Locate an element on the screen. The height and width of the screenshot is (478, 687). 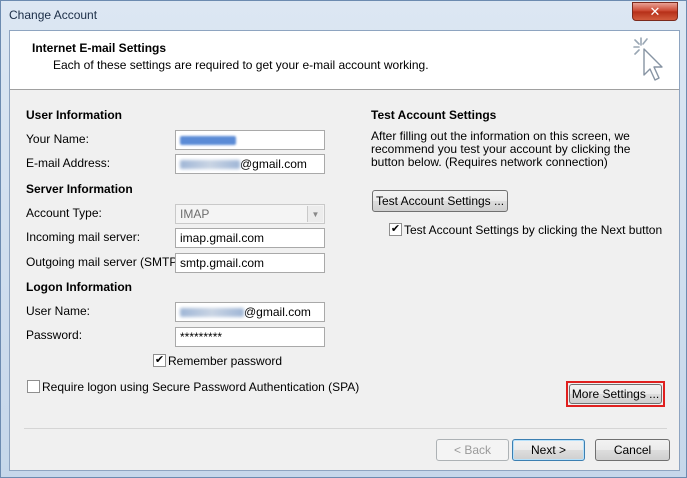
close-icon: ✕ is located at coordinates (655, 11).